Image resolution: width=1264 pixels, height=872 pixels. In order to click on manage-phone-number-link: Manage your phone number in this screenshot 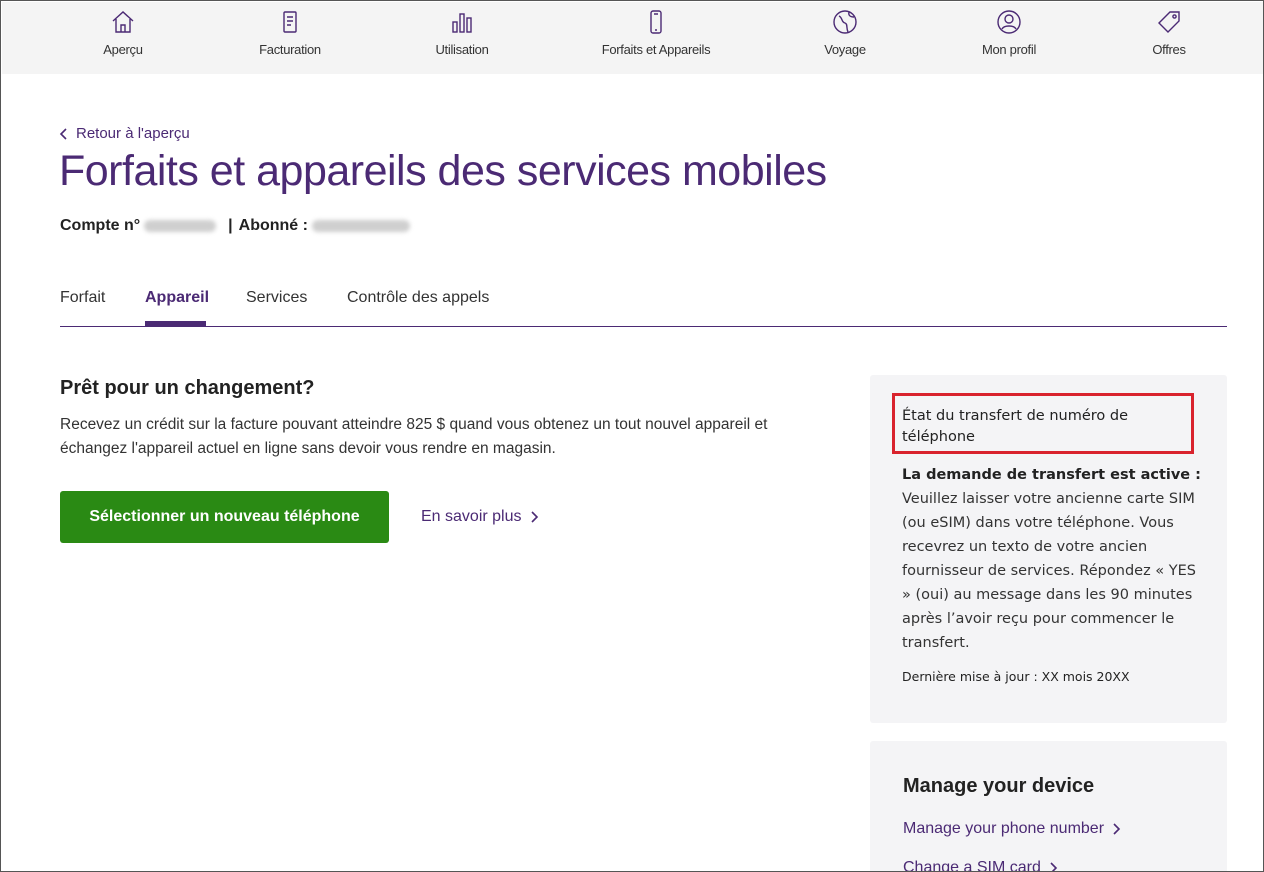, I will do `click(1012, 829)`.